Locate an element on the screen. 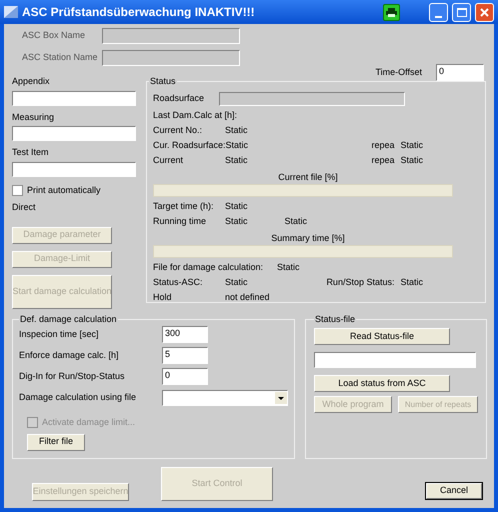 This screenshot has width=498, height=512. status-label: Target time (h): is located at coordinates (184, 207).